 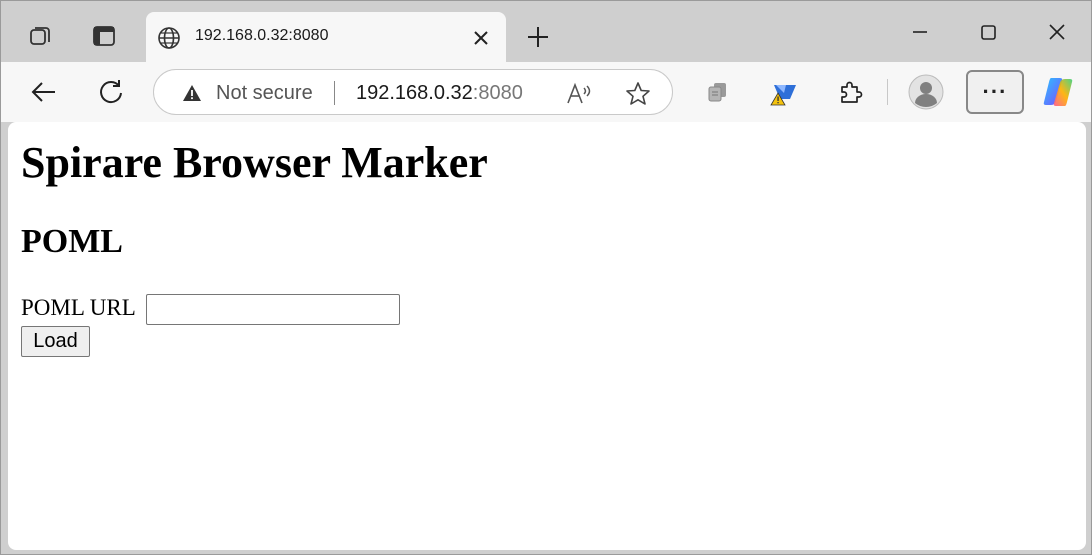 I want to click on plus-icon, so click(x=538, y=37).